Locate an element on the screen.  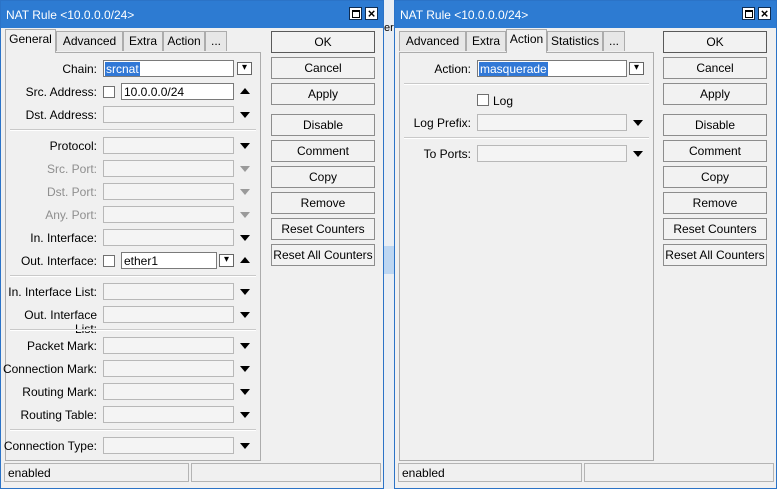
connection-type-field is located at coordinates (168, 445).